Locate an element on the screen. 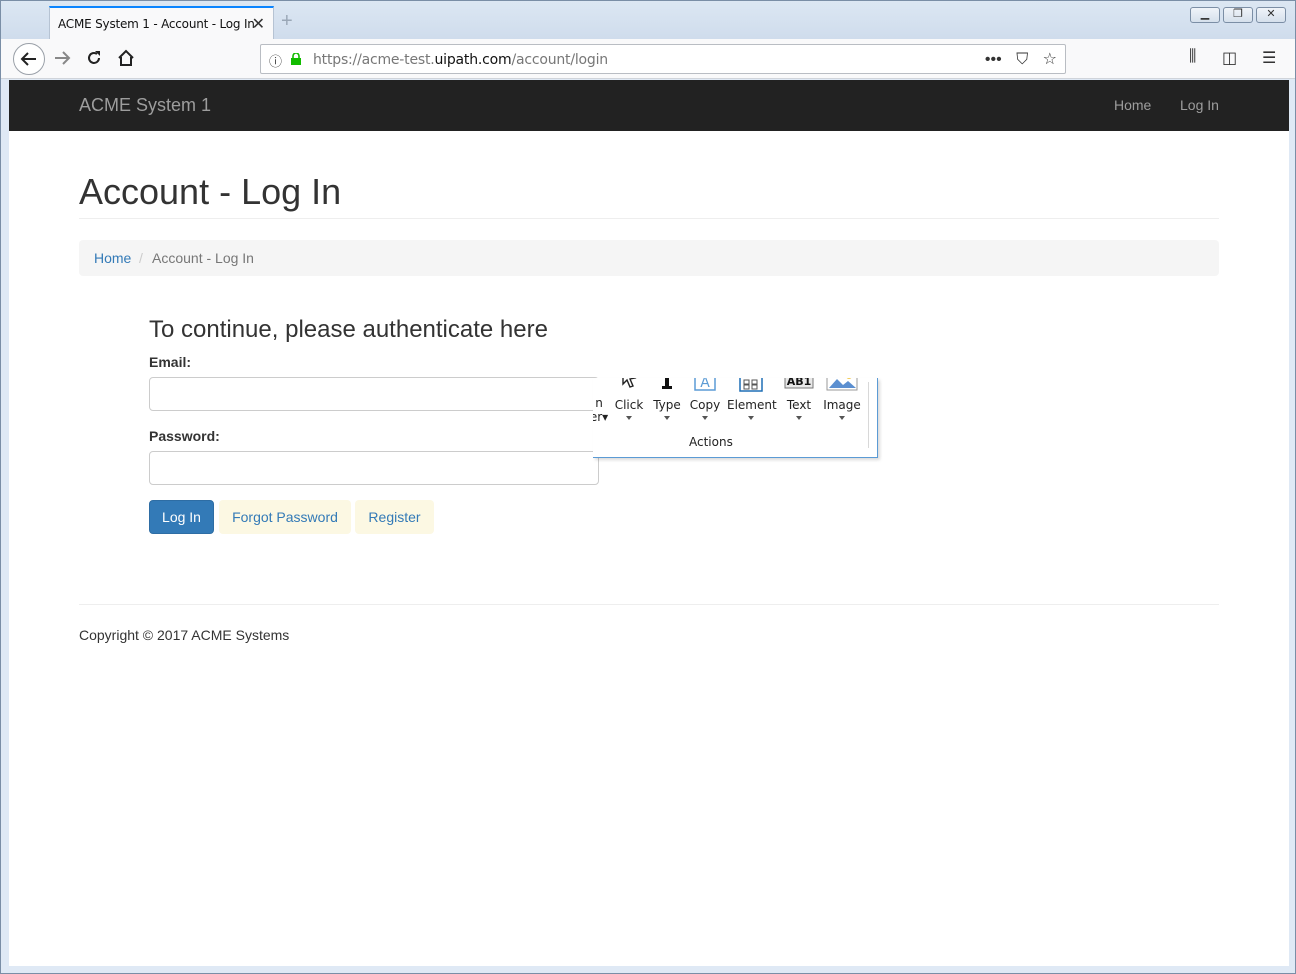 The height and width of the screenshot is (974, 1296). close-window-button: ✕ is located at coordinates (1271, 15).